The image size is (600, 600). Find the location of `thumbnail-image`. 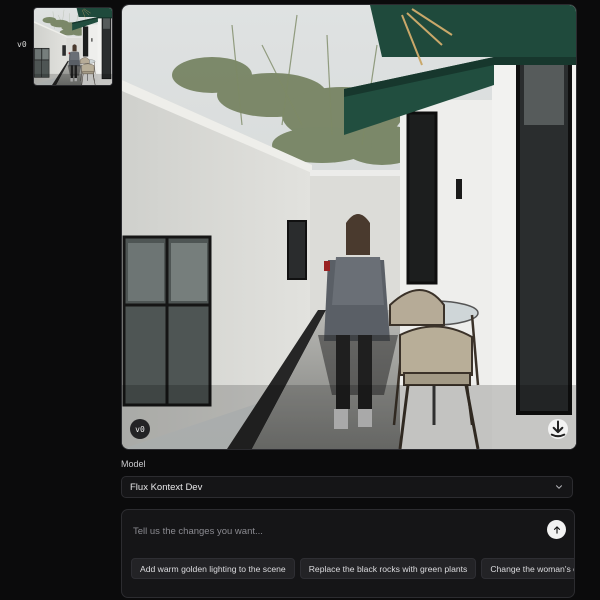

thumbnail-image is located at coordinates (73, 46).